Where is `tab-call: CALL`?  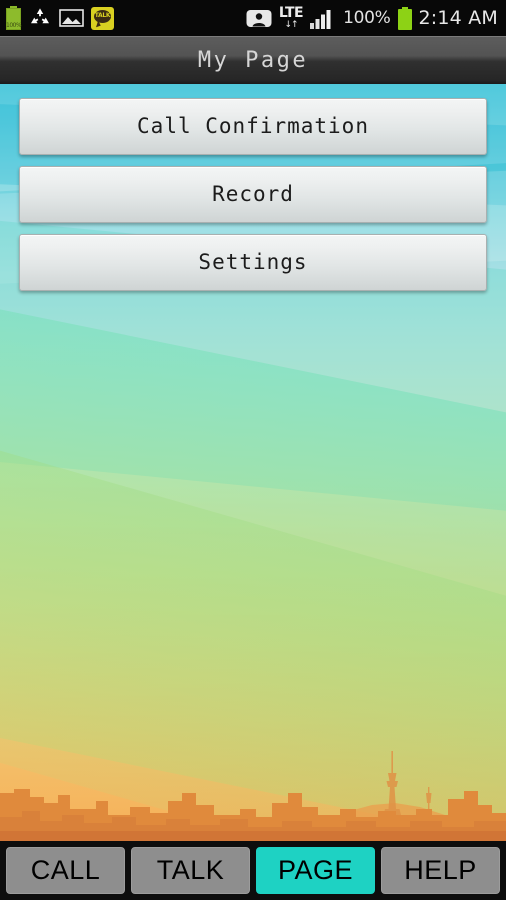
tab-call: CALL is located at coordinates (65, 870).